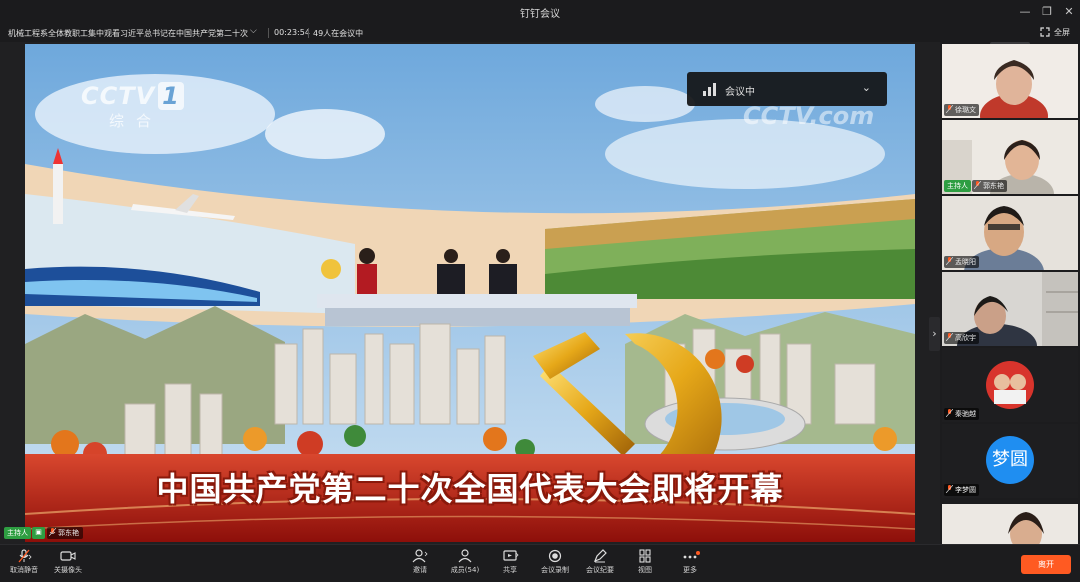  Describe the element at coordinates (961, 110) in the screenshot. I see `participant-name-tag: 徐璐文` at that location.